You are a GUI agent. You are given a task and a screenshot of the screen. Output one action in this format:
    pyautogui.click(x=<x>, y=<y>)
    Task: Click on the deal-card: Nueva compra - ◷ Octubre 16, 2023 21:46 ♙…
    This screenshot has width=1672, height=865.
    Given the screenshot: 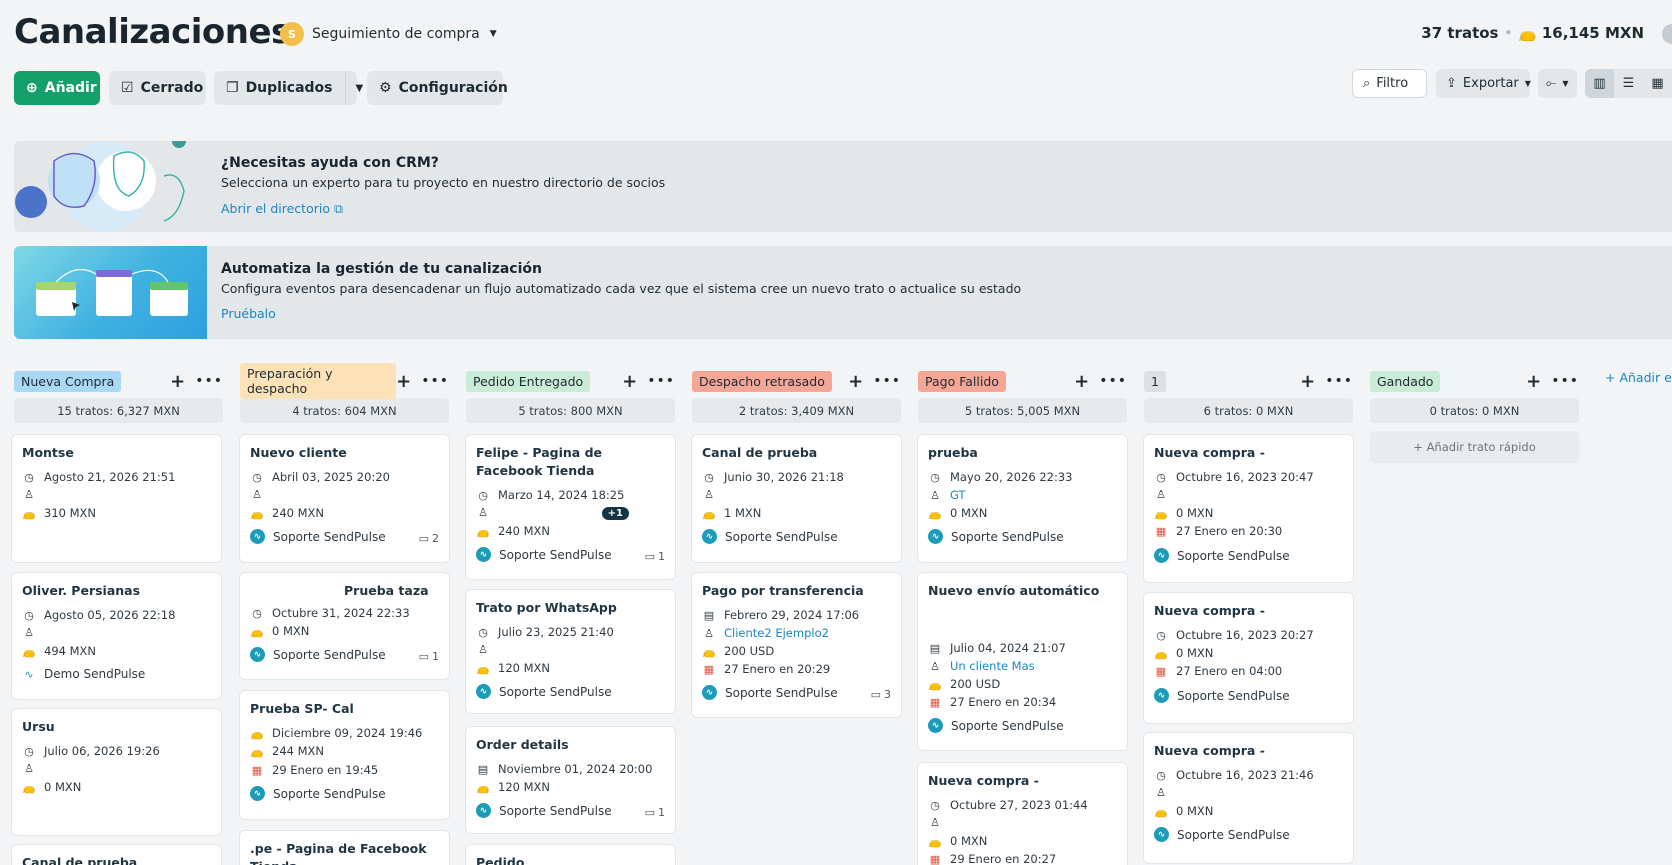 What is the action you would take?
    pyautogui.click(x=1248, y=798)
    